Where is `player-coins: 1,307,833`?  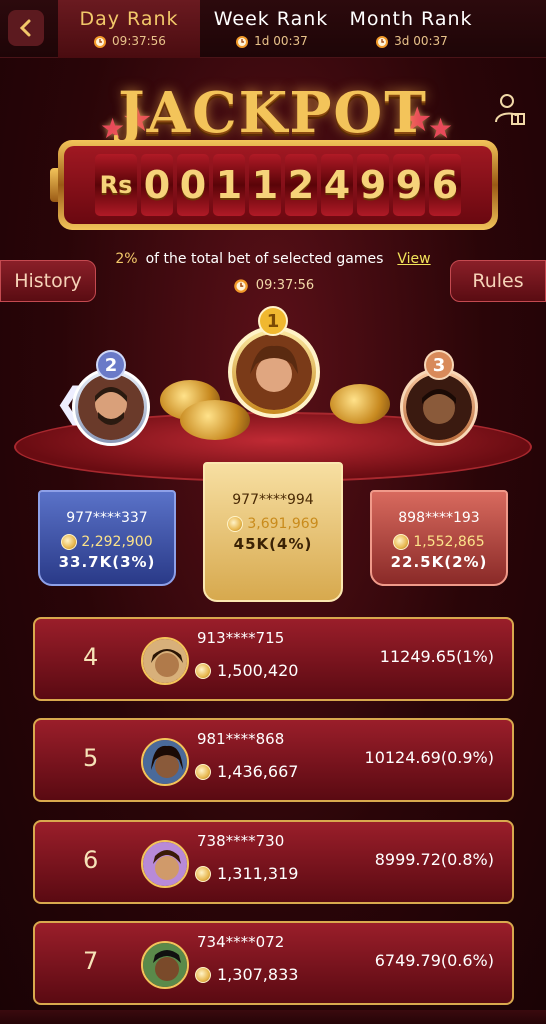
player-coins: 1,307,833 is located at coordinates (258, 974).